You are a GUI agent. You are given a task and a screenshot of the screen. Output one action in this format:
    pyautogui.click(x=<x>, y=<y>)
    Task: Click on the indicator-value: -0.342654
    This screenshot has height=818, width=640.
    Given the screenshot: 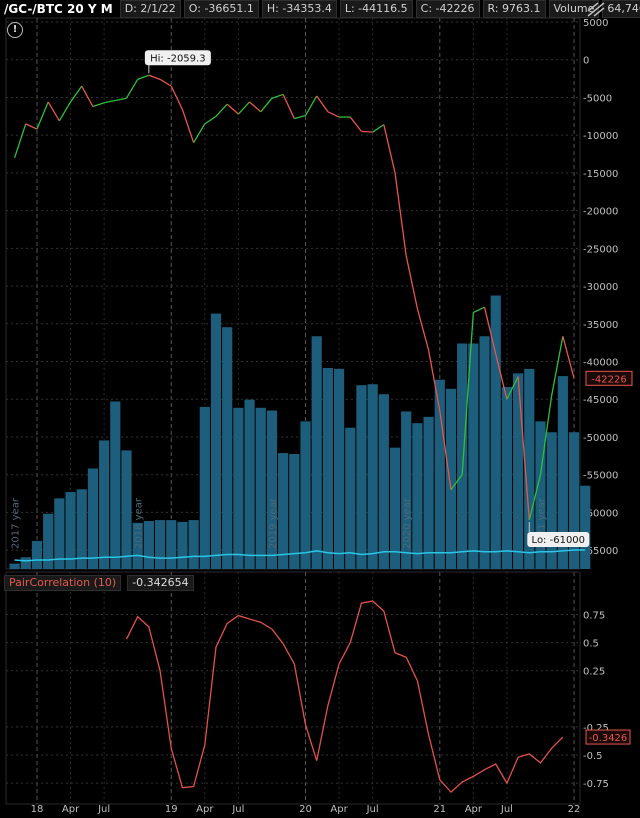 What is the action you would take?
    pyautogui.click(x=160, y=583)
    